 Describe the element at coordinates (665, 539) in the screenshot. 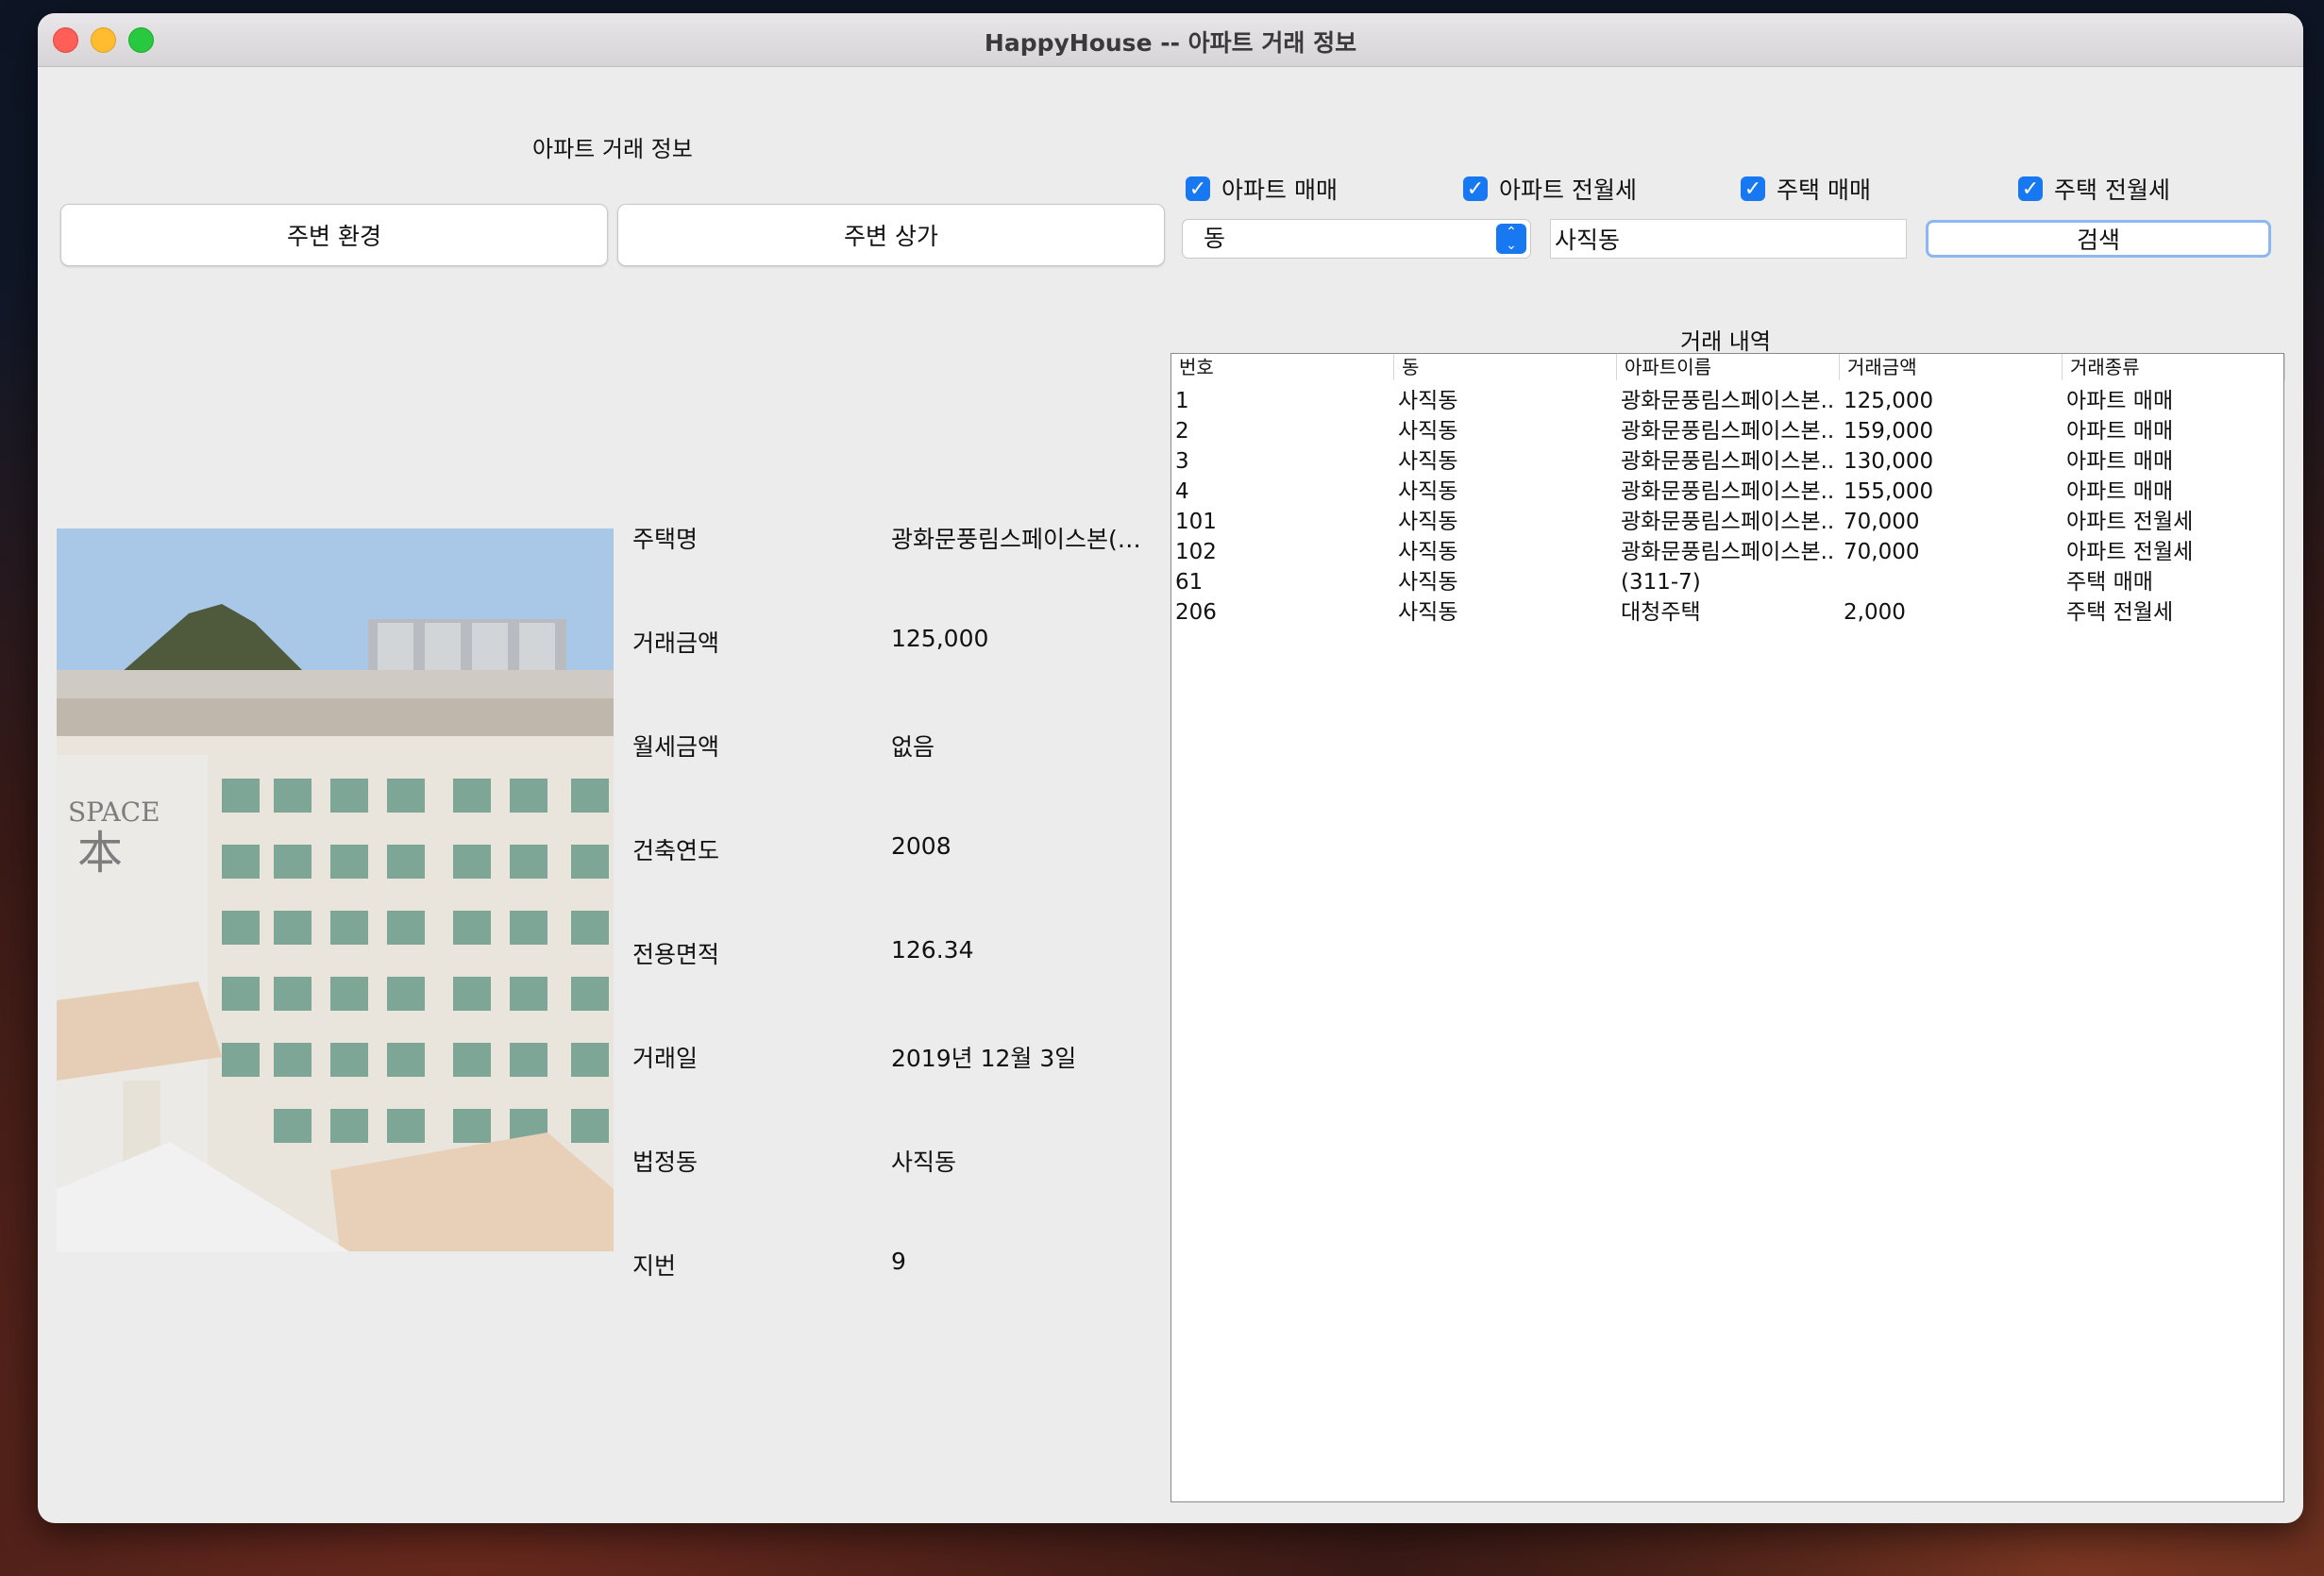

I see `detail-label-name: 주택명` at that location.